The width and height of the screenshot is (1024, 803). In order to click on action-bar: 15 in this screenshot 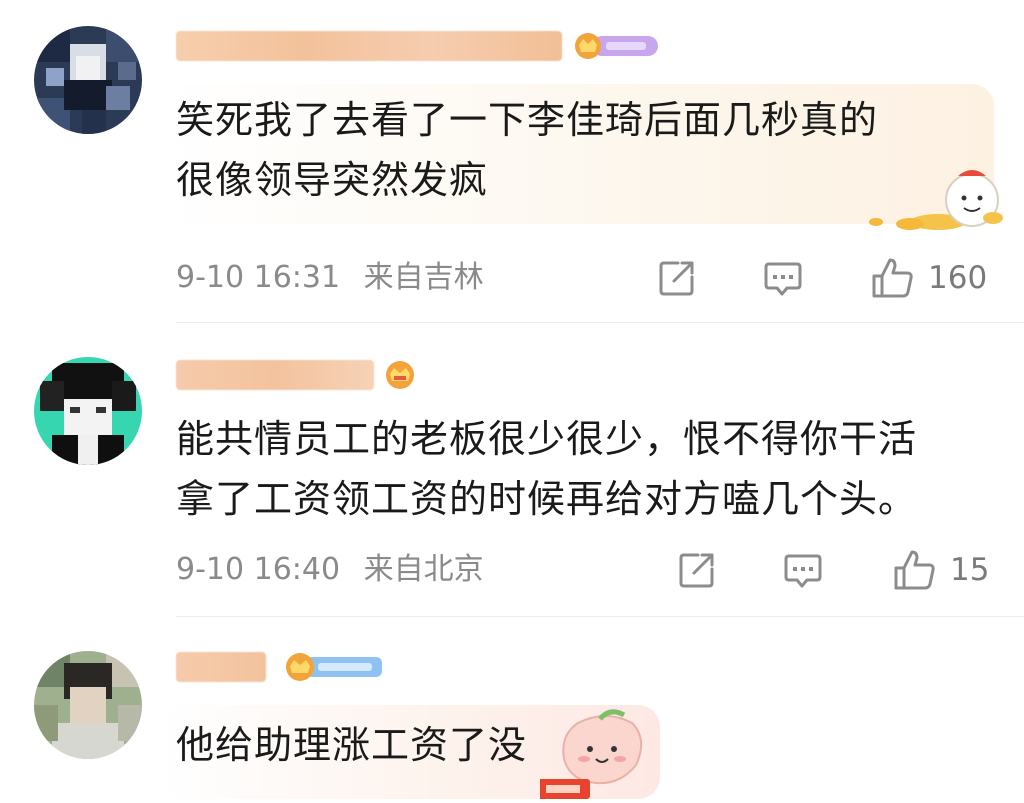, I will do `click(832, 570)`.